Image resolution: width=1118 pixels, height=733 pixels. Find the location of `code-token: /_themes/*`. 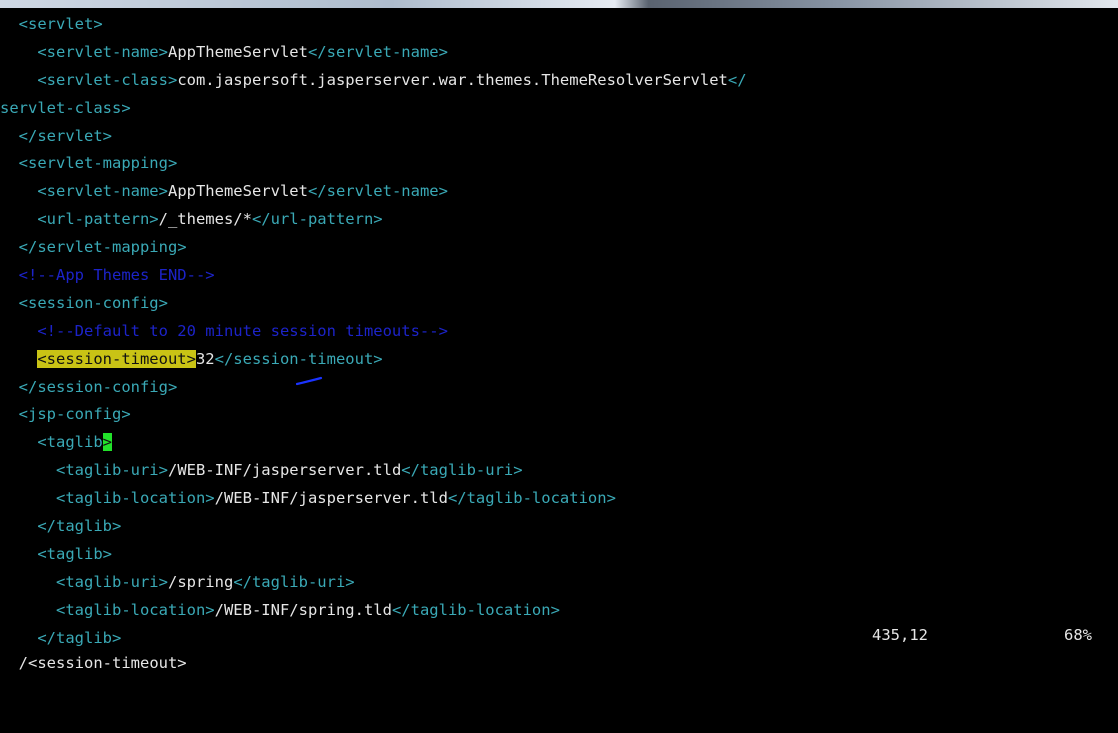

code-token: /_themes/* is located at coordinates (205, 219).